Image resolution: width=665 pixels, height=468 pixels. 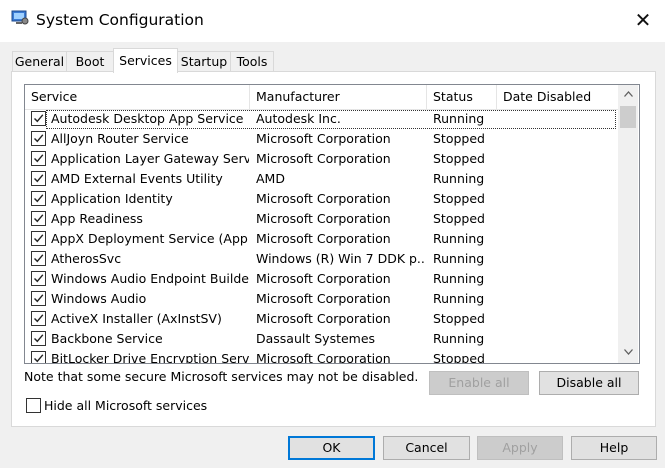 What do you see at coordinates (20, 18) in the screenshot?
I see `system-configuration-icon` at bounding box center [20, 18].